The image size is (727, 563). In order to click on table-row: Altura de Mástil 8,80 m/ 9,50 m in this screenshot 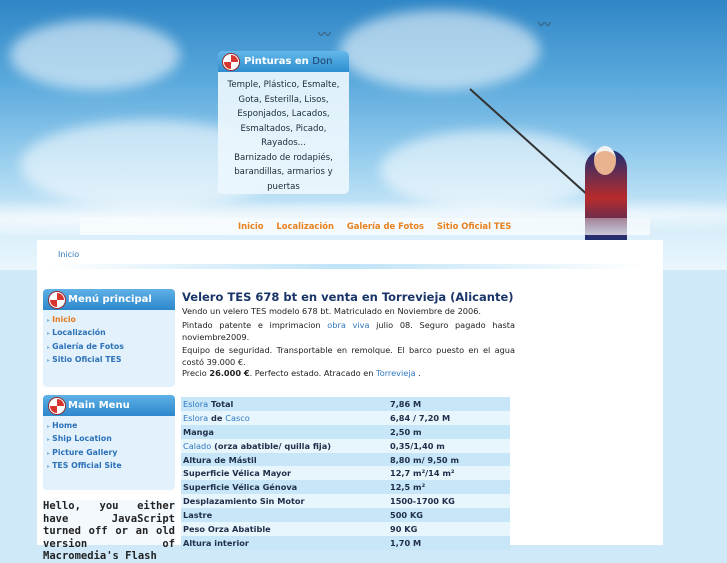, I will do `click(345, 459)`.